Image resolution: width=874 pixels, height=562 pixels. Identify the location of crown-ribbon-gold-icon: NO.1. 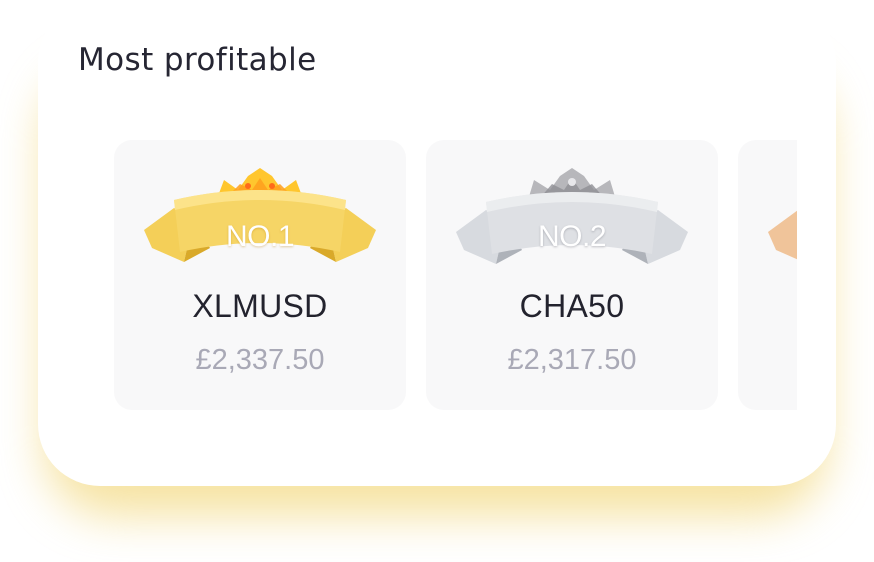
(260, 218).